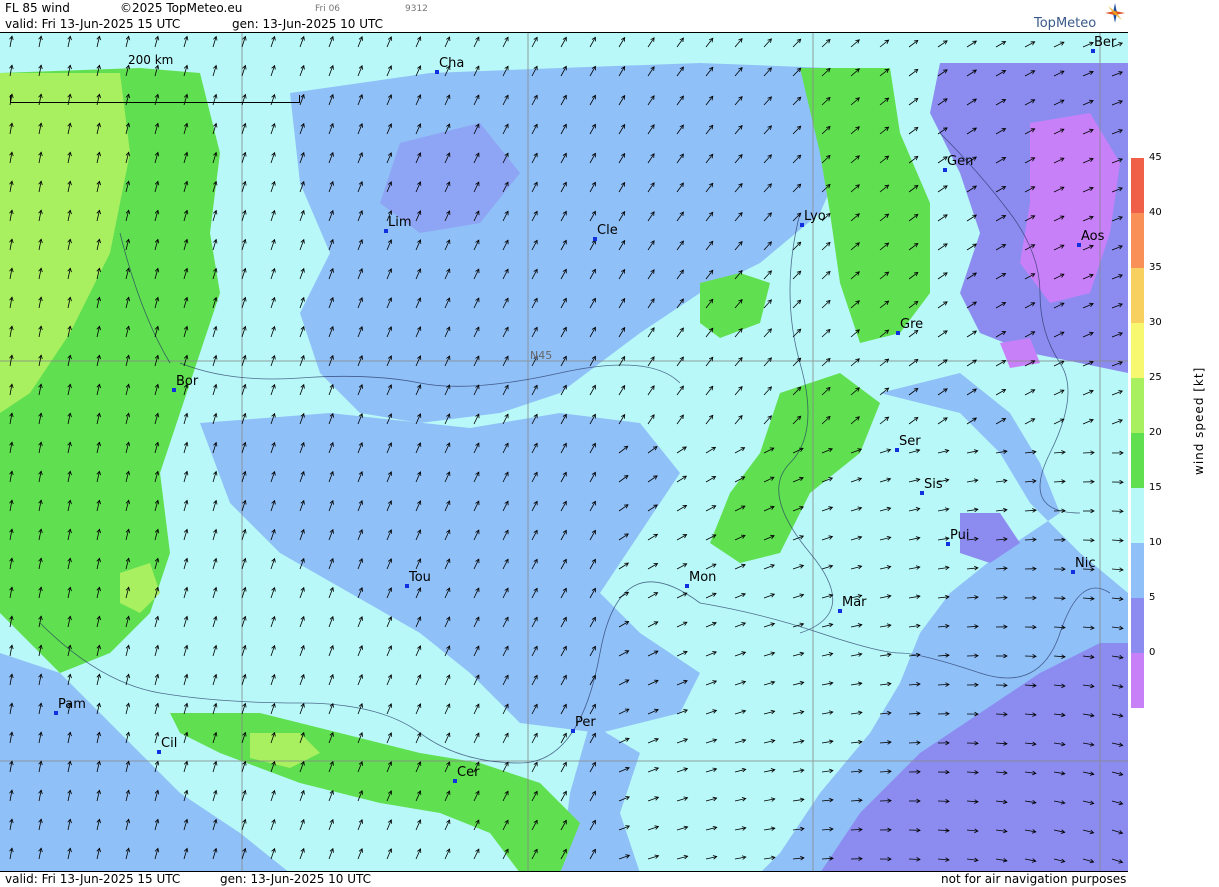  Describe the element at coordinates (1155, 542) in the screenshot. I see `legend-tick: 10` at that location.